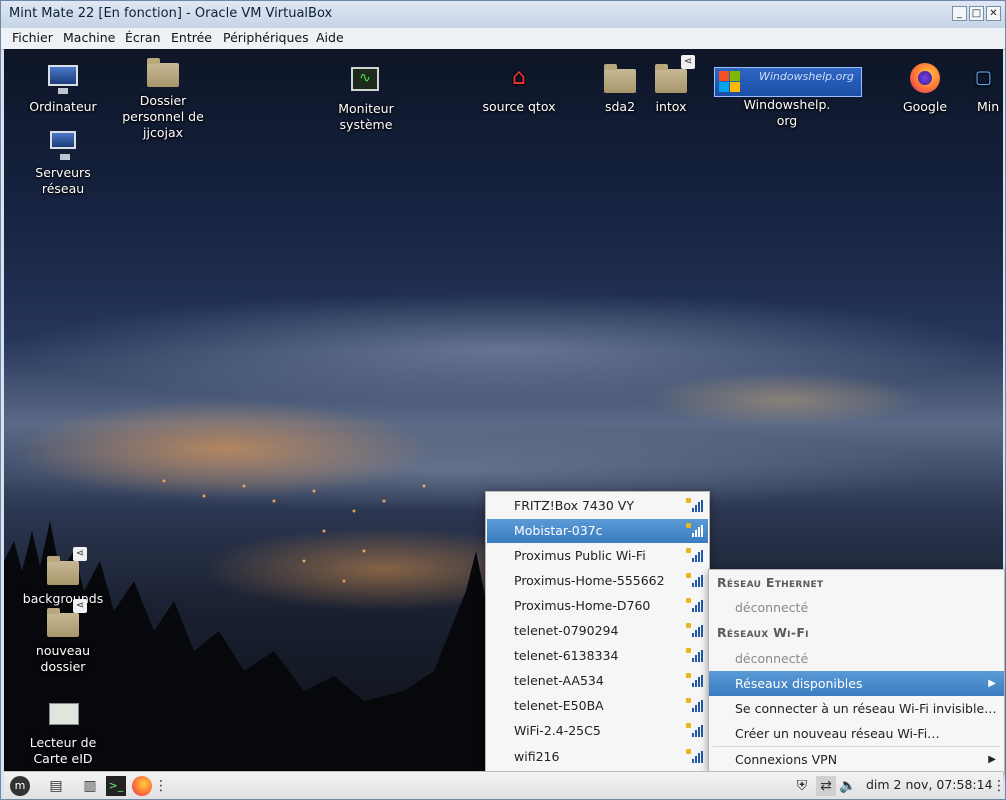  What do you see at coordinates (772, 607) in the screenshot?
I see `ethernet-status: déconnecté` at bounding box center [772, 607].